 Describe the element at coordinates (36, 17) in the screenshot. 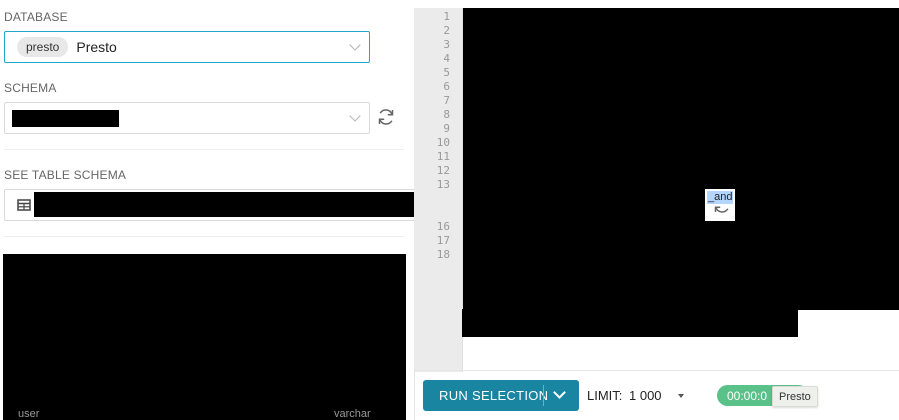

I see `database-label: DATABASE` at that location.